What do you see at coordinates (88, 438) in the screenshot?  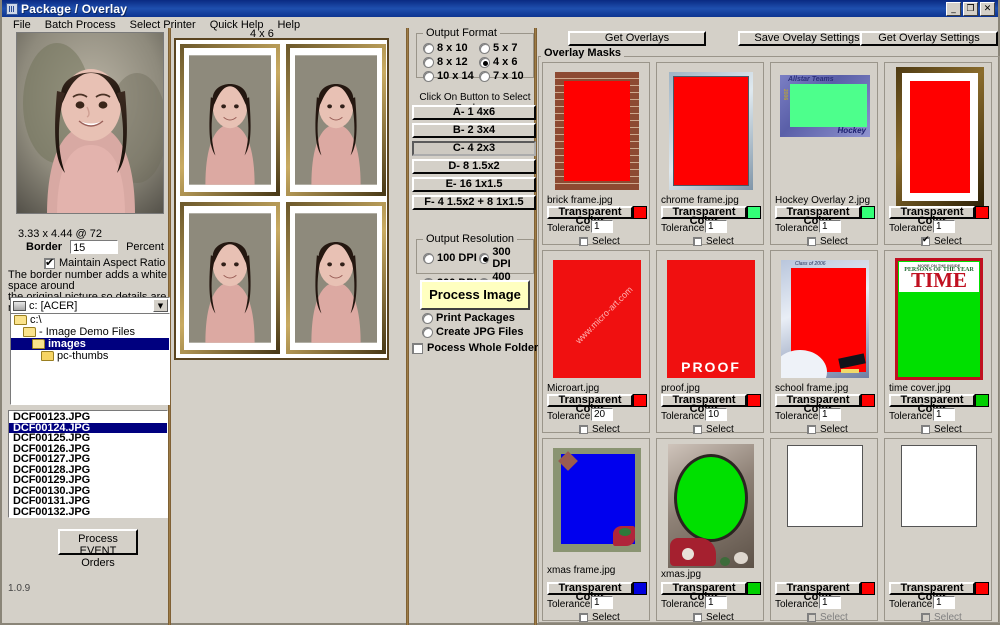 I see `list-item: DCF00125.JPG` at bounding box center [88, 438].